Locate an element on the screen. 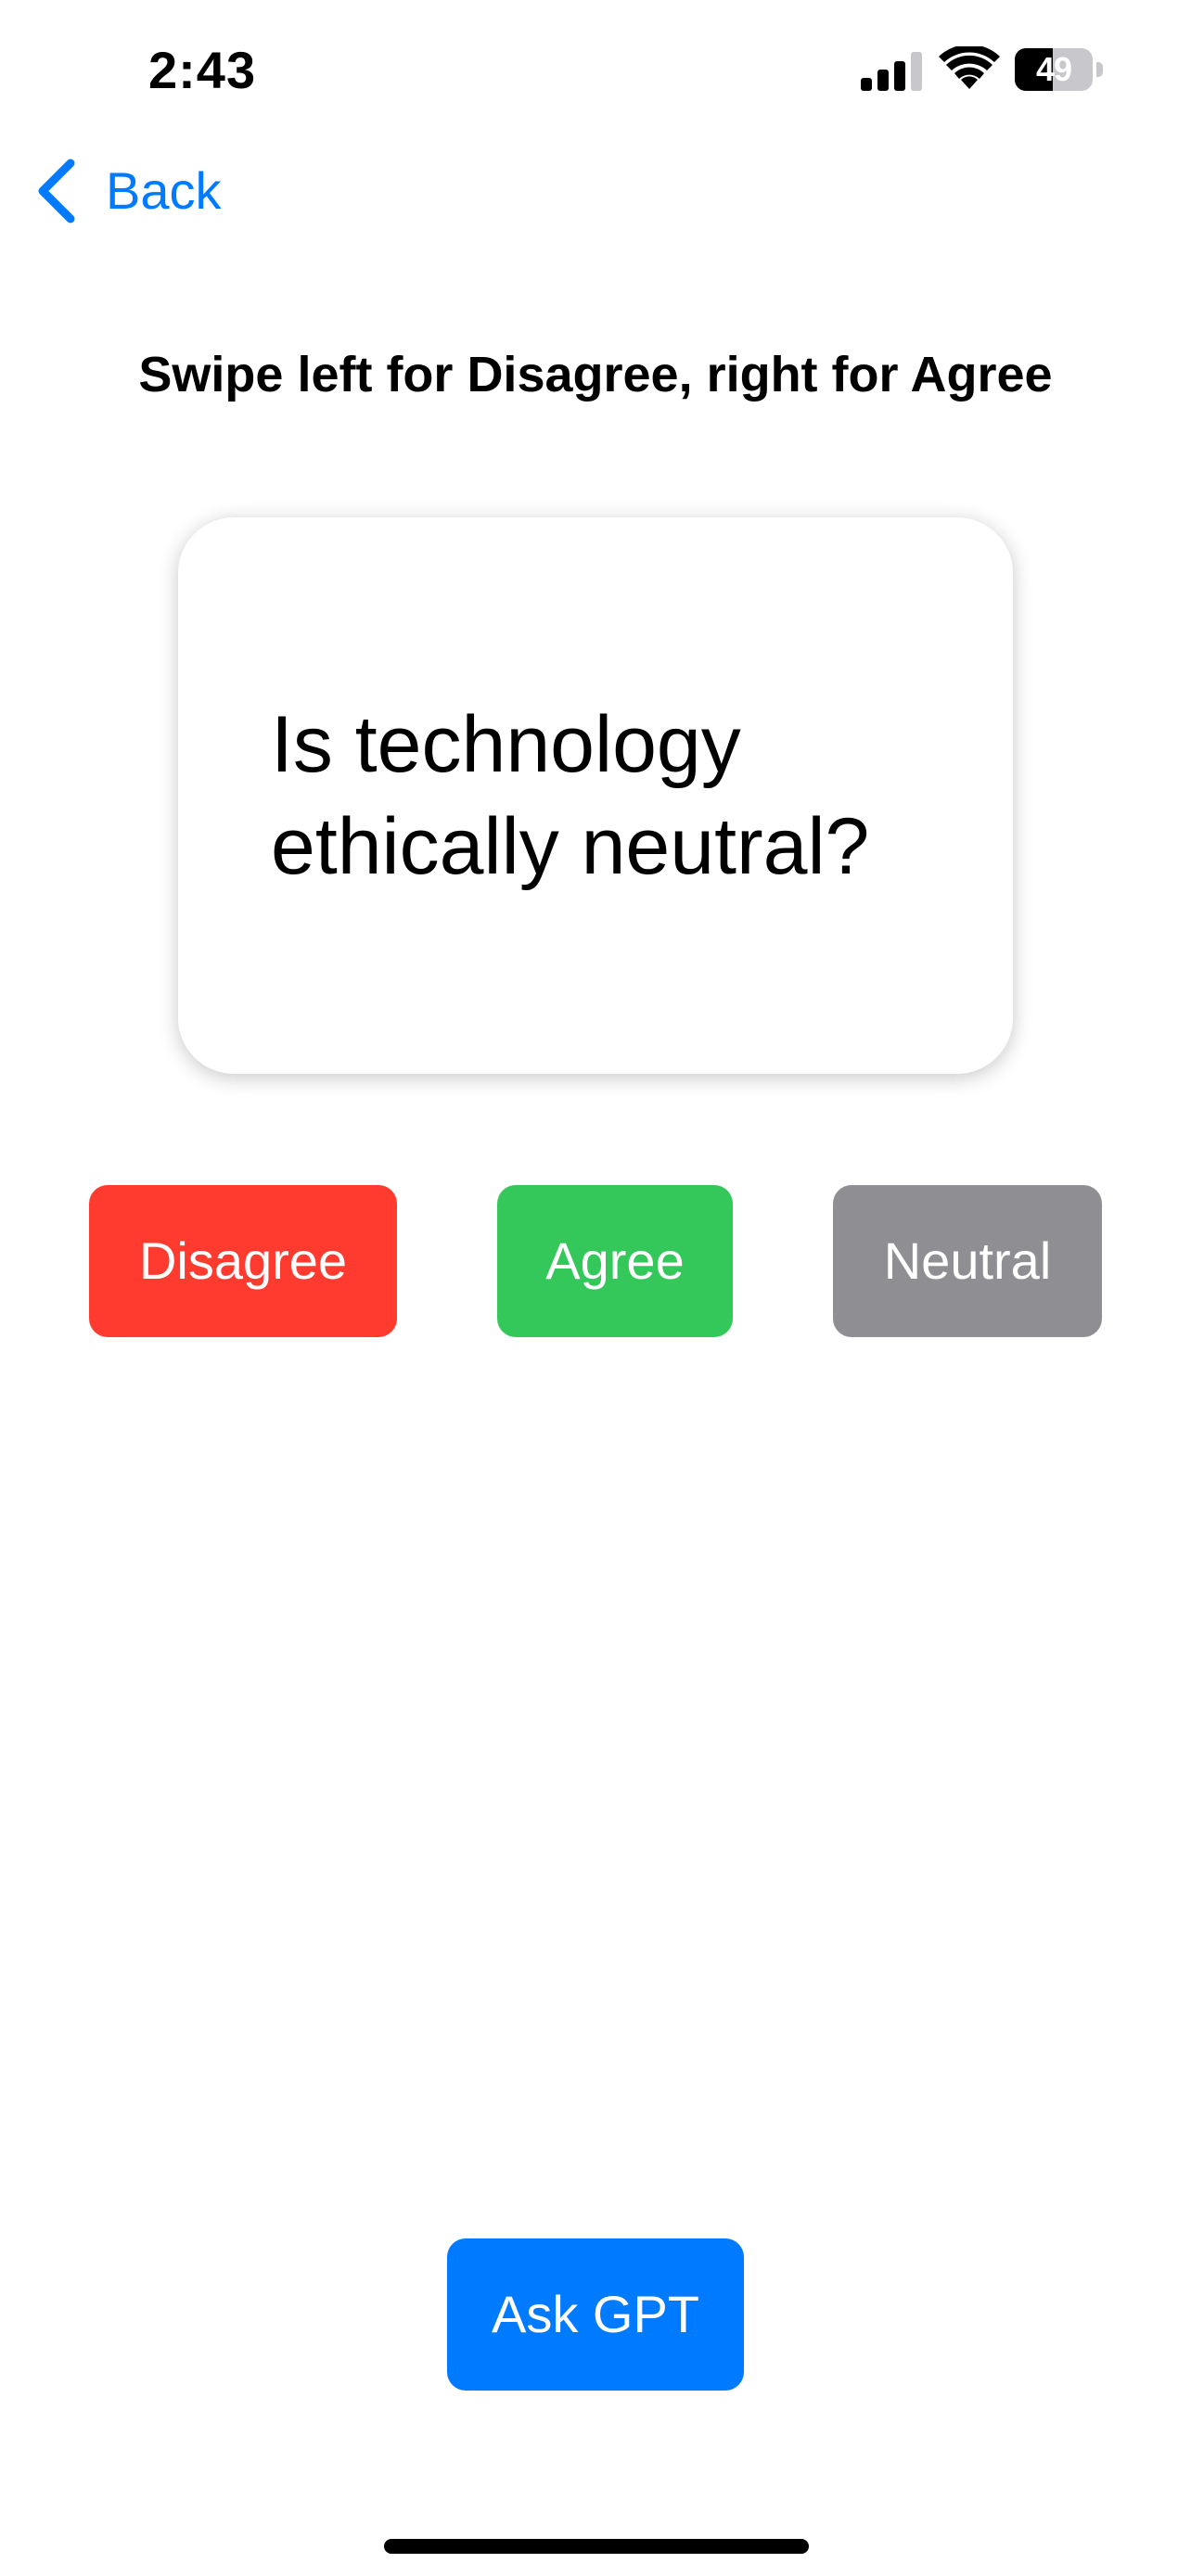 The width and height of the screenshot is (1191, 2576). disagree-button: Disagree is located at coordinates (243, 1261).